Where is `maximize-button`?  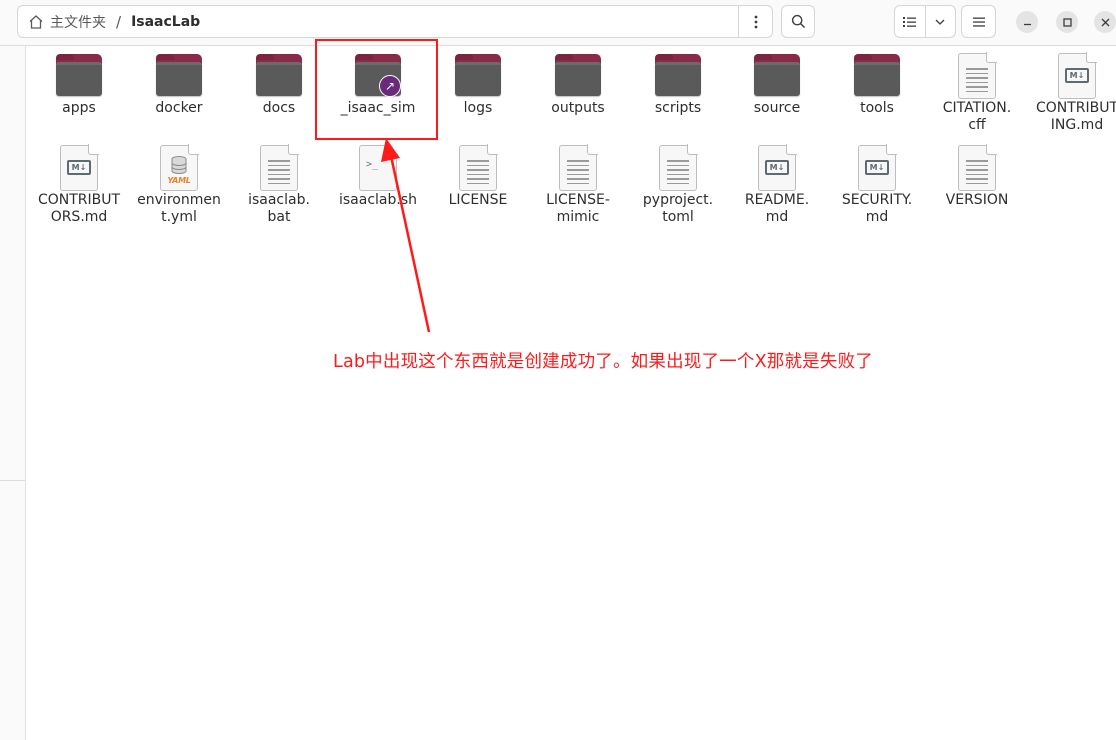 maximize-button is located at coordinates (1067, 22).